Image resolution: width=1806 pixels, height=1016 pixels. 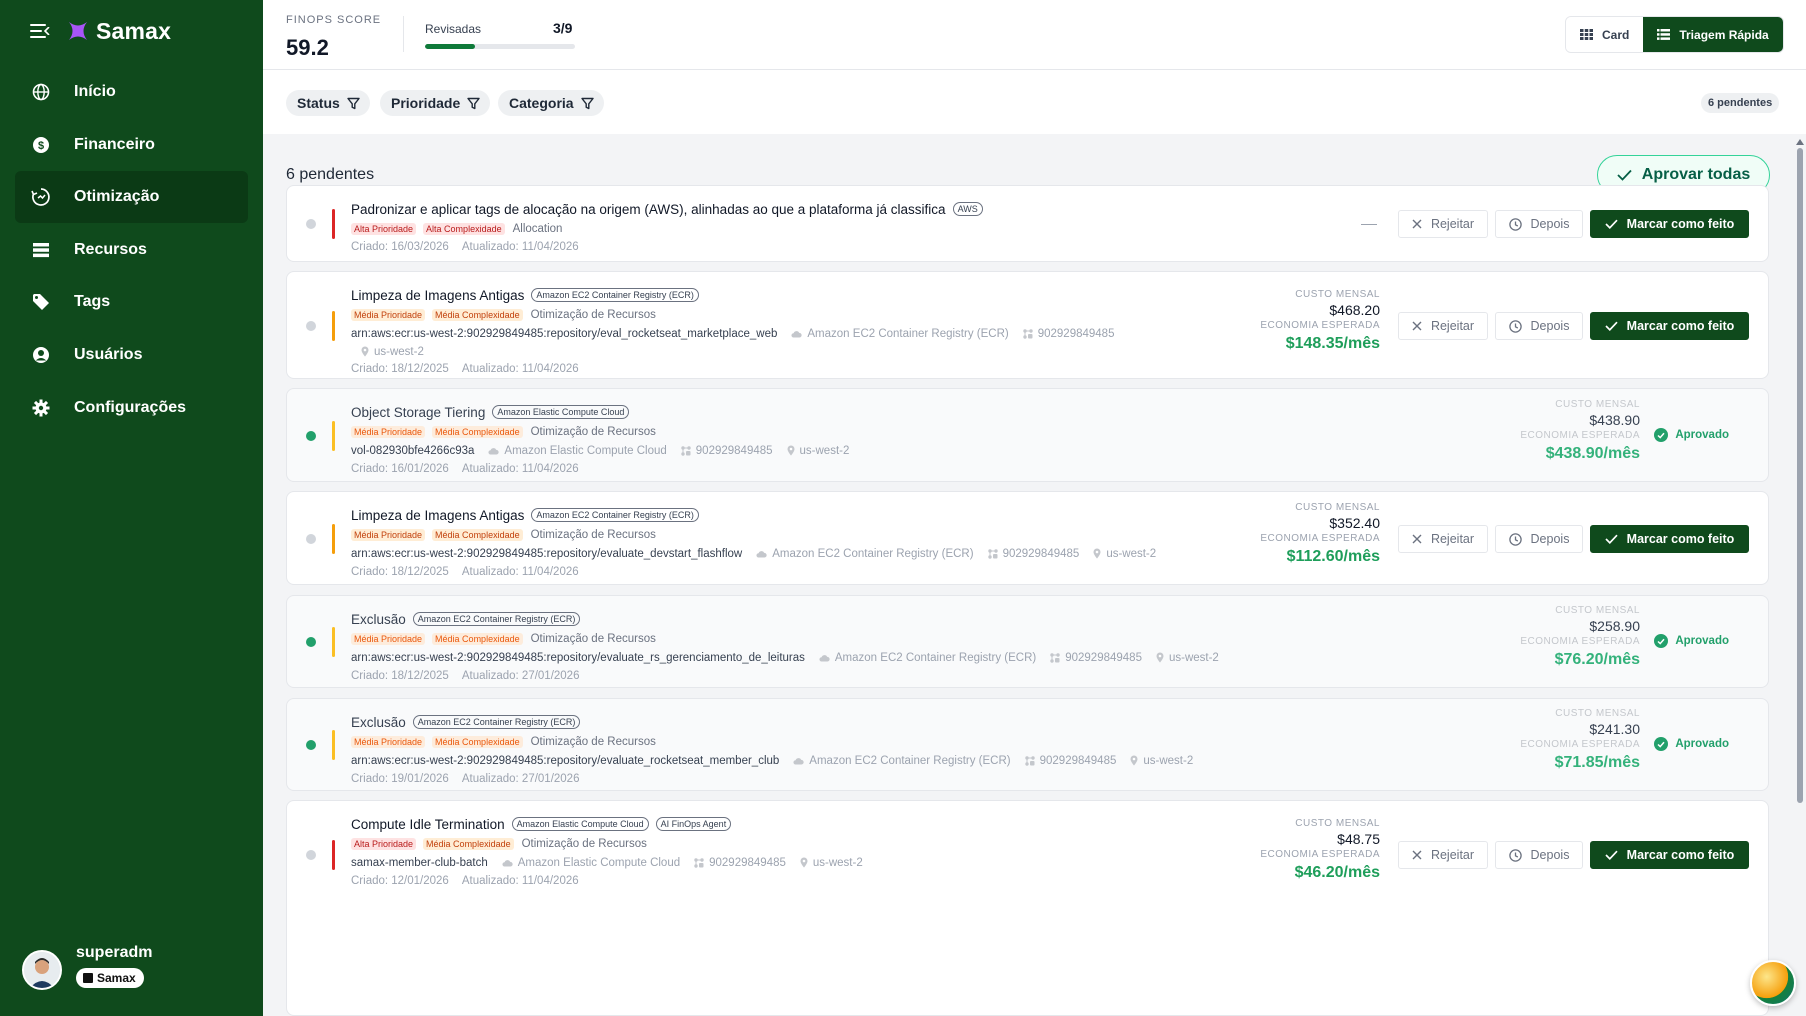 What do you see at coordinates (1597, 762) in the screenshot?
I see `expected-savings-value: $71.85/mês` at bounding box center [1597, 762].